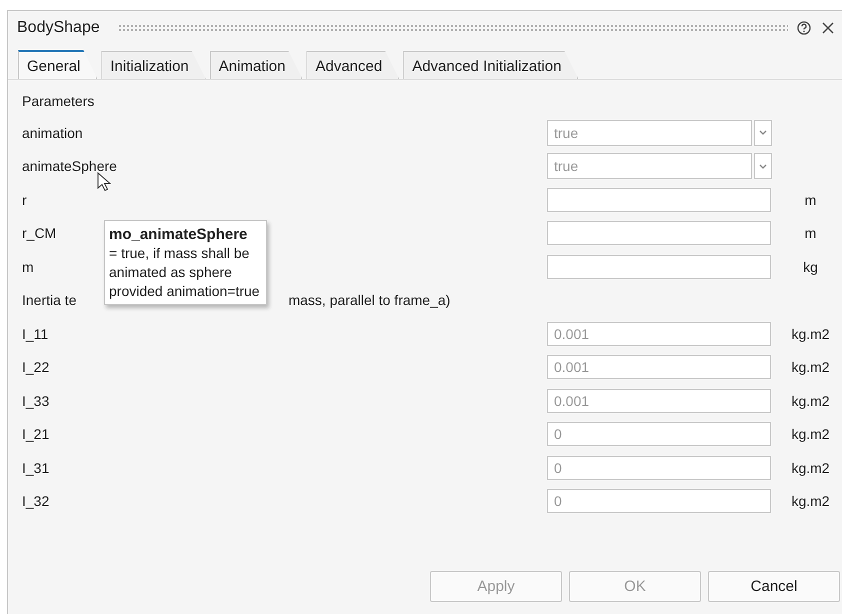 Image resolution: width=842 pixels, height=614 pixels. I want to click on group-label: mass, parallel to frame_a), so click(369, 300).